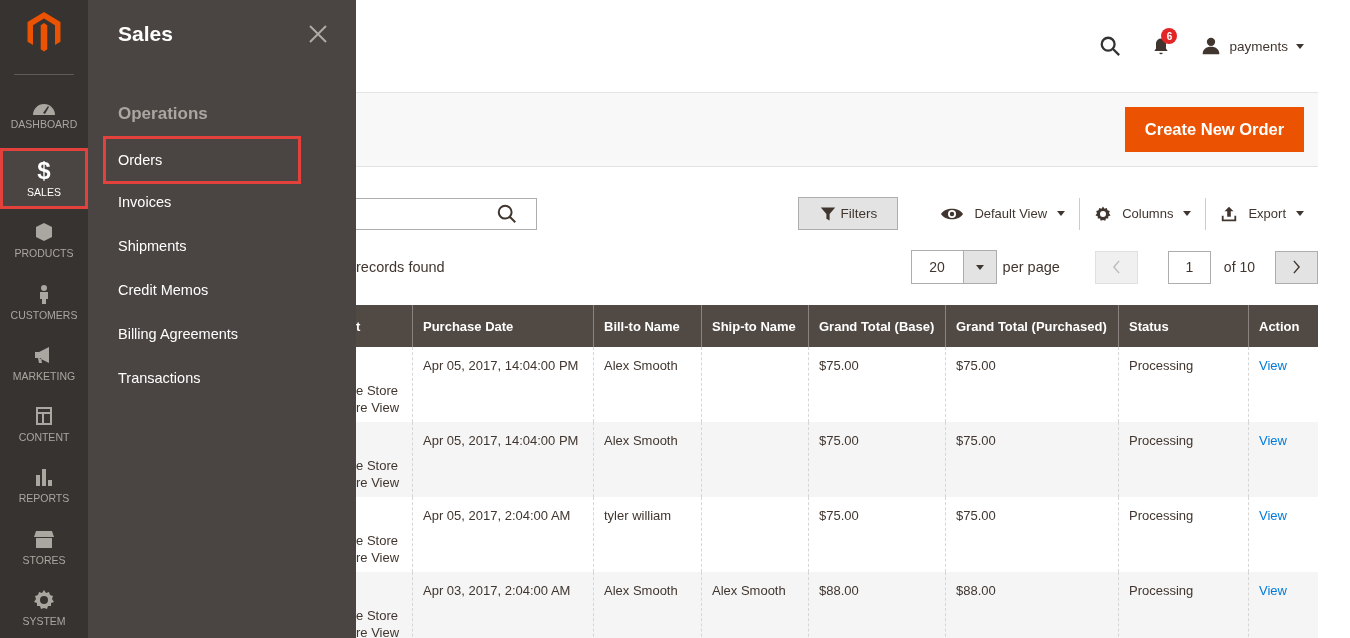  I want to click on view-dropdown: Default View, so click(1003, 213).